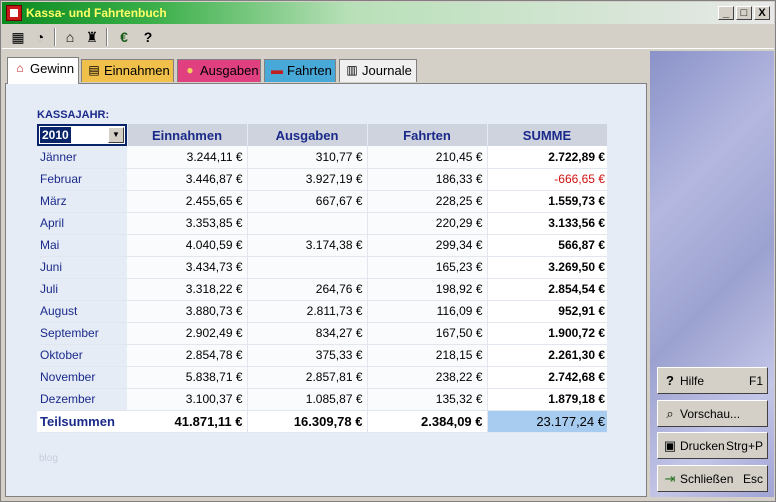 Image resolution: width=776 pixels, height=502 pixels. Describe the element at coordinates (427, 421) in the screenshot. I see `total-fahrten: 2.384,09 €` at that location.